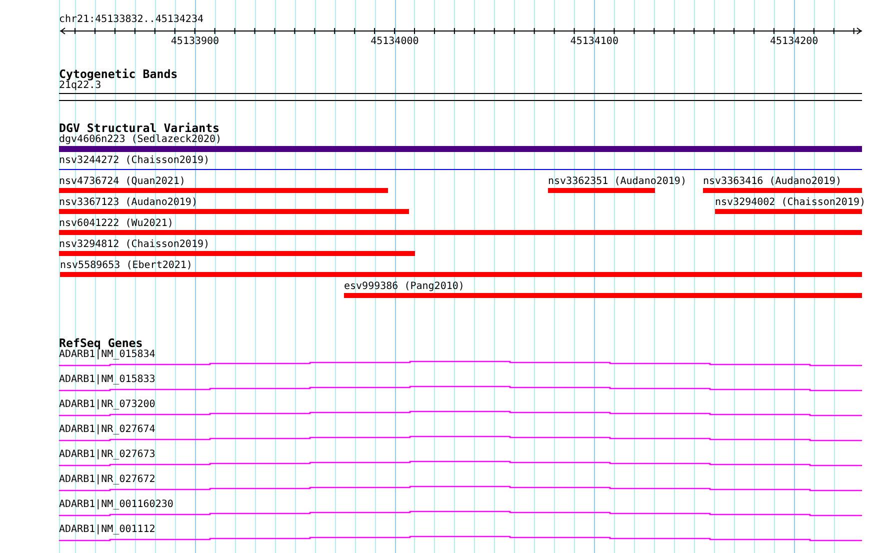 Image resolution: width=890 pixels, height=553 pixels. What do you see at coordinates (122, 181) in the screenshot?
I see `variant-label: nsv4736724 (Quan2021)` at bounding box center [122, 181].